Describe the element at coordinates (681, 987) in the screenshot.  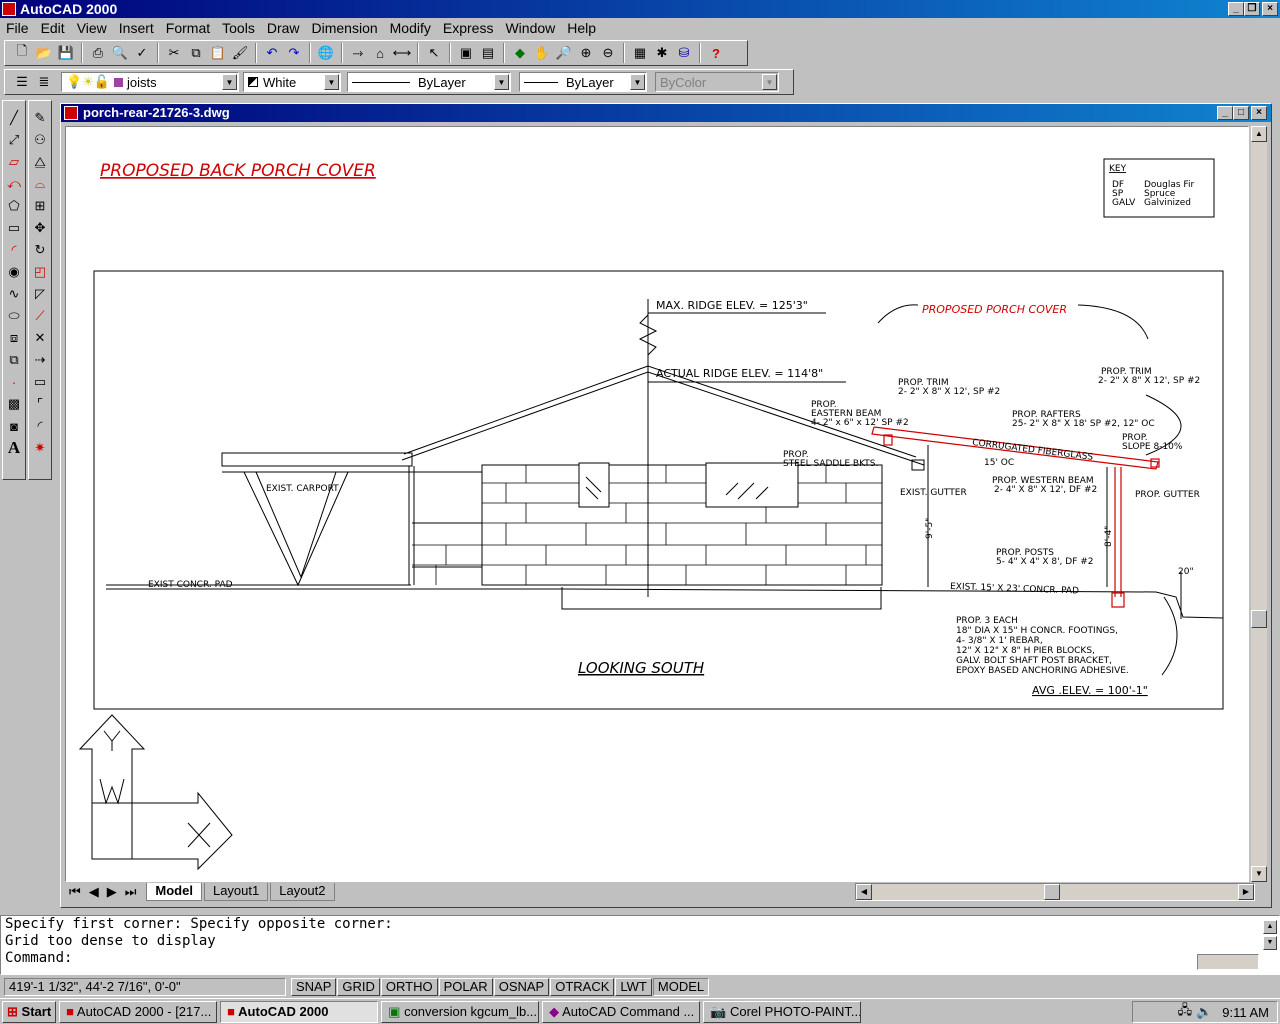
I see `model-toggle: MODEL` at that location.